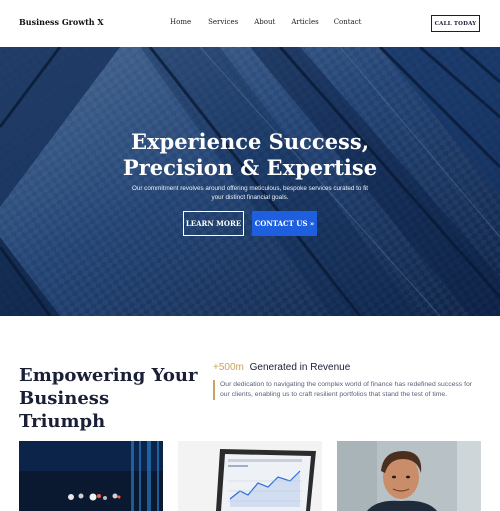 This screenshot has width=500, height=511. I want to click on nav-home: Home, so click(180, 22).